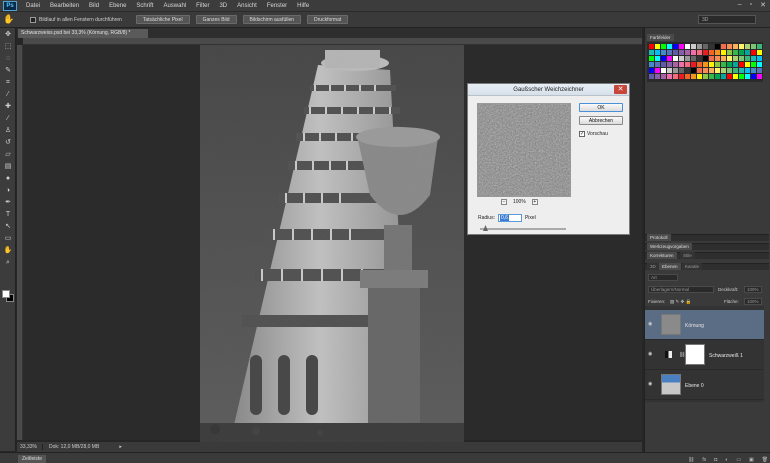 This screenshot has height=463, width=770. I want to click on opacity-field: 100%, so click(753, 289).